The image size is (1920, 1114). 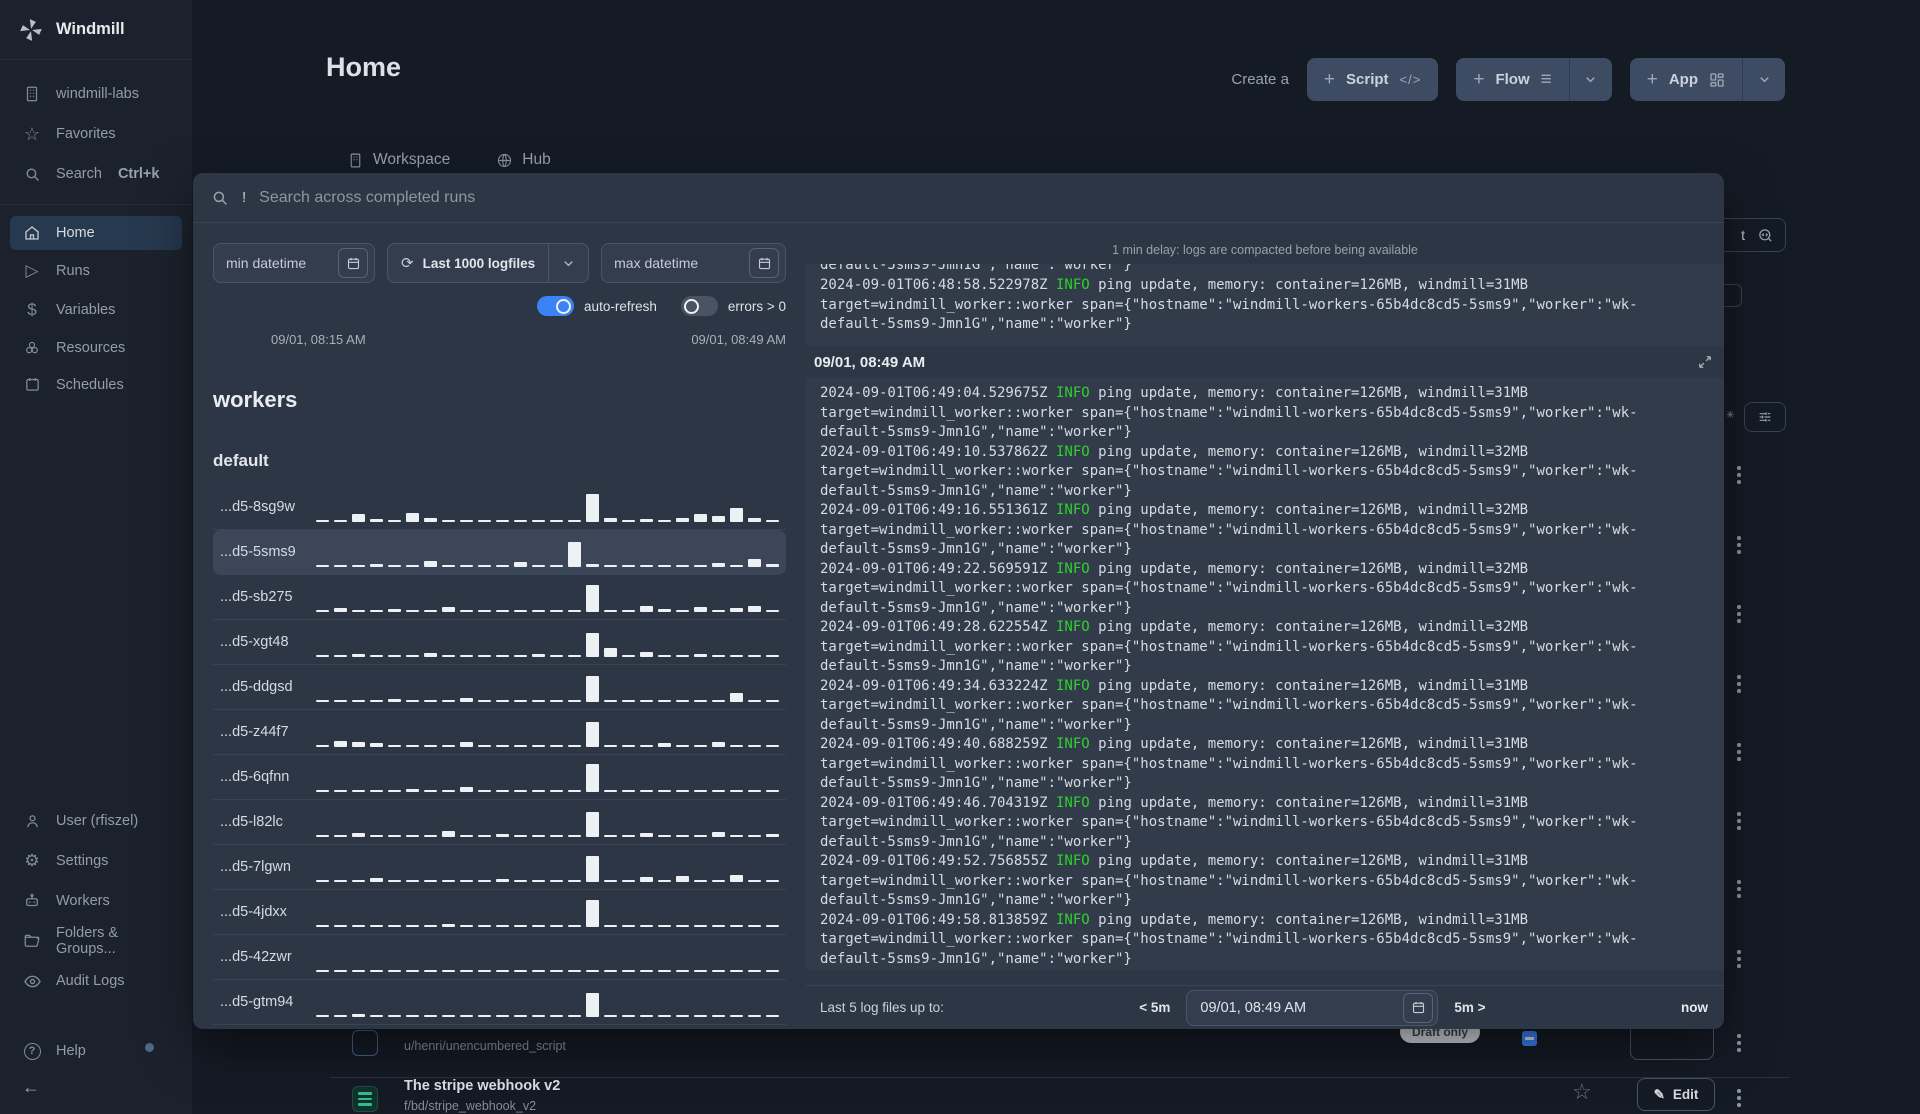 What do you see at coordinates (982, 197) in the screenshot?
I see `completed-runs-search-input` at bounding box center [982, 197].